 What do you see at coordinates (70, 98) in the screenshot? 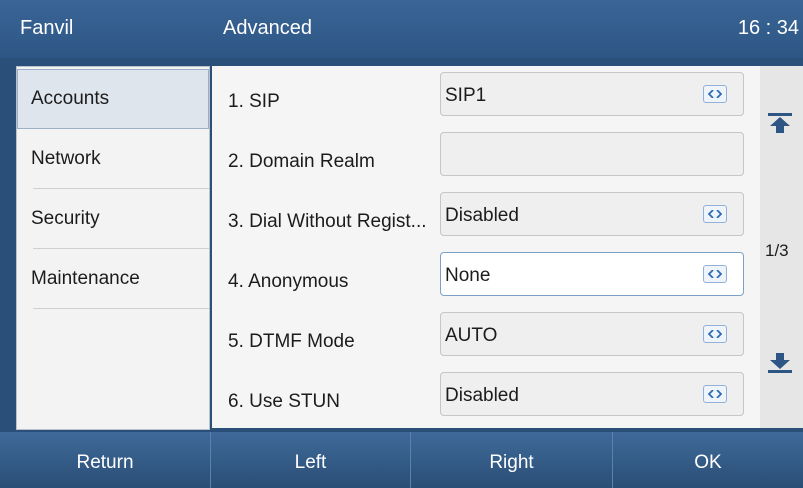
I see `sidebar-item-label: Accounts` at bounding box center [70, 98].